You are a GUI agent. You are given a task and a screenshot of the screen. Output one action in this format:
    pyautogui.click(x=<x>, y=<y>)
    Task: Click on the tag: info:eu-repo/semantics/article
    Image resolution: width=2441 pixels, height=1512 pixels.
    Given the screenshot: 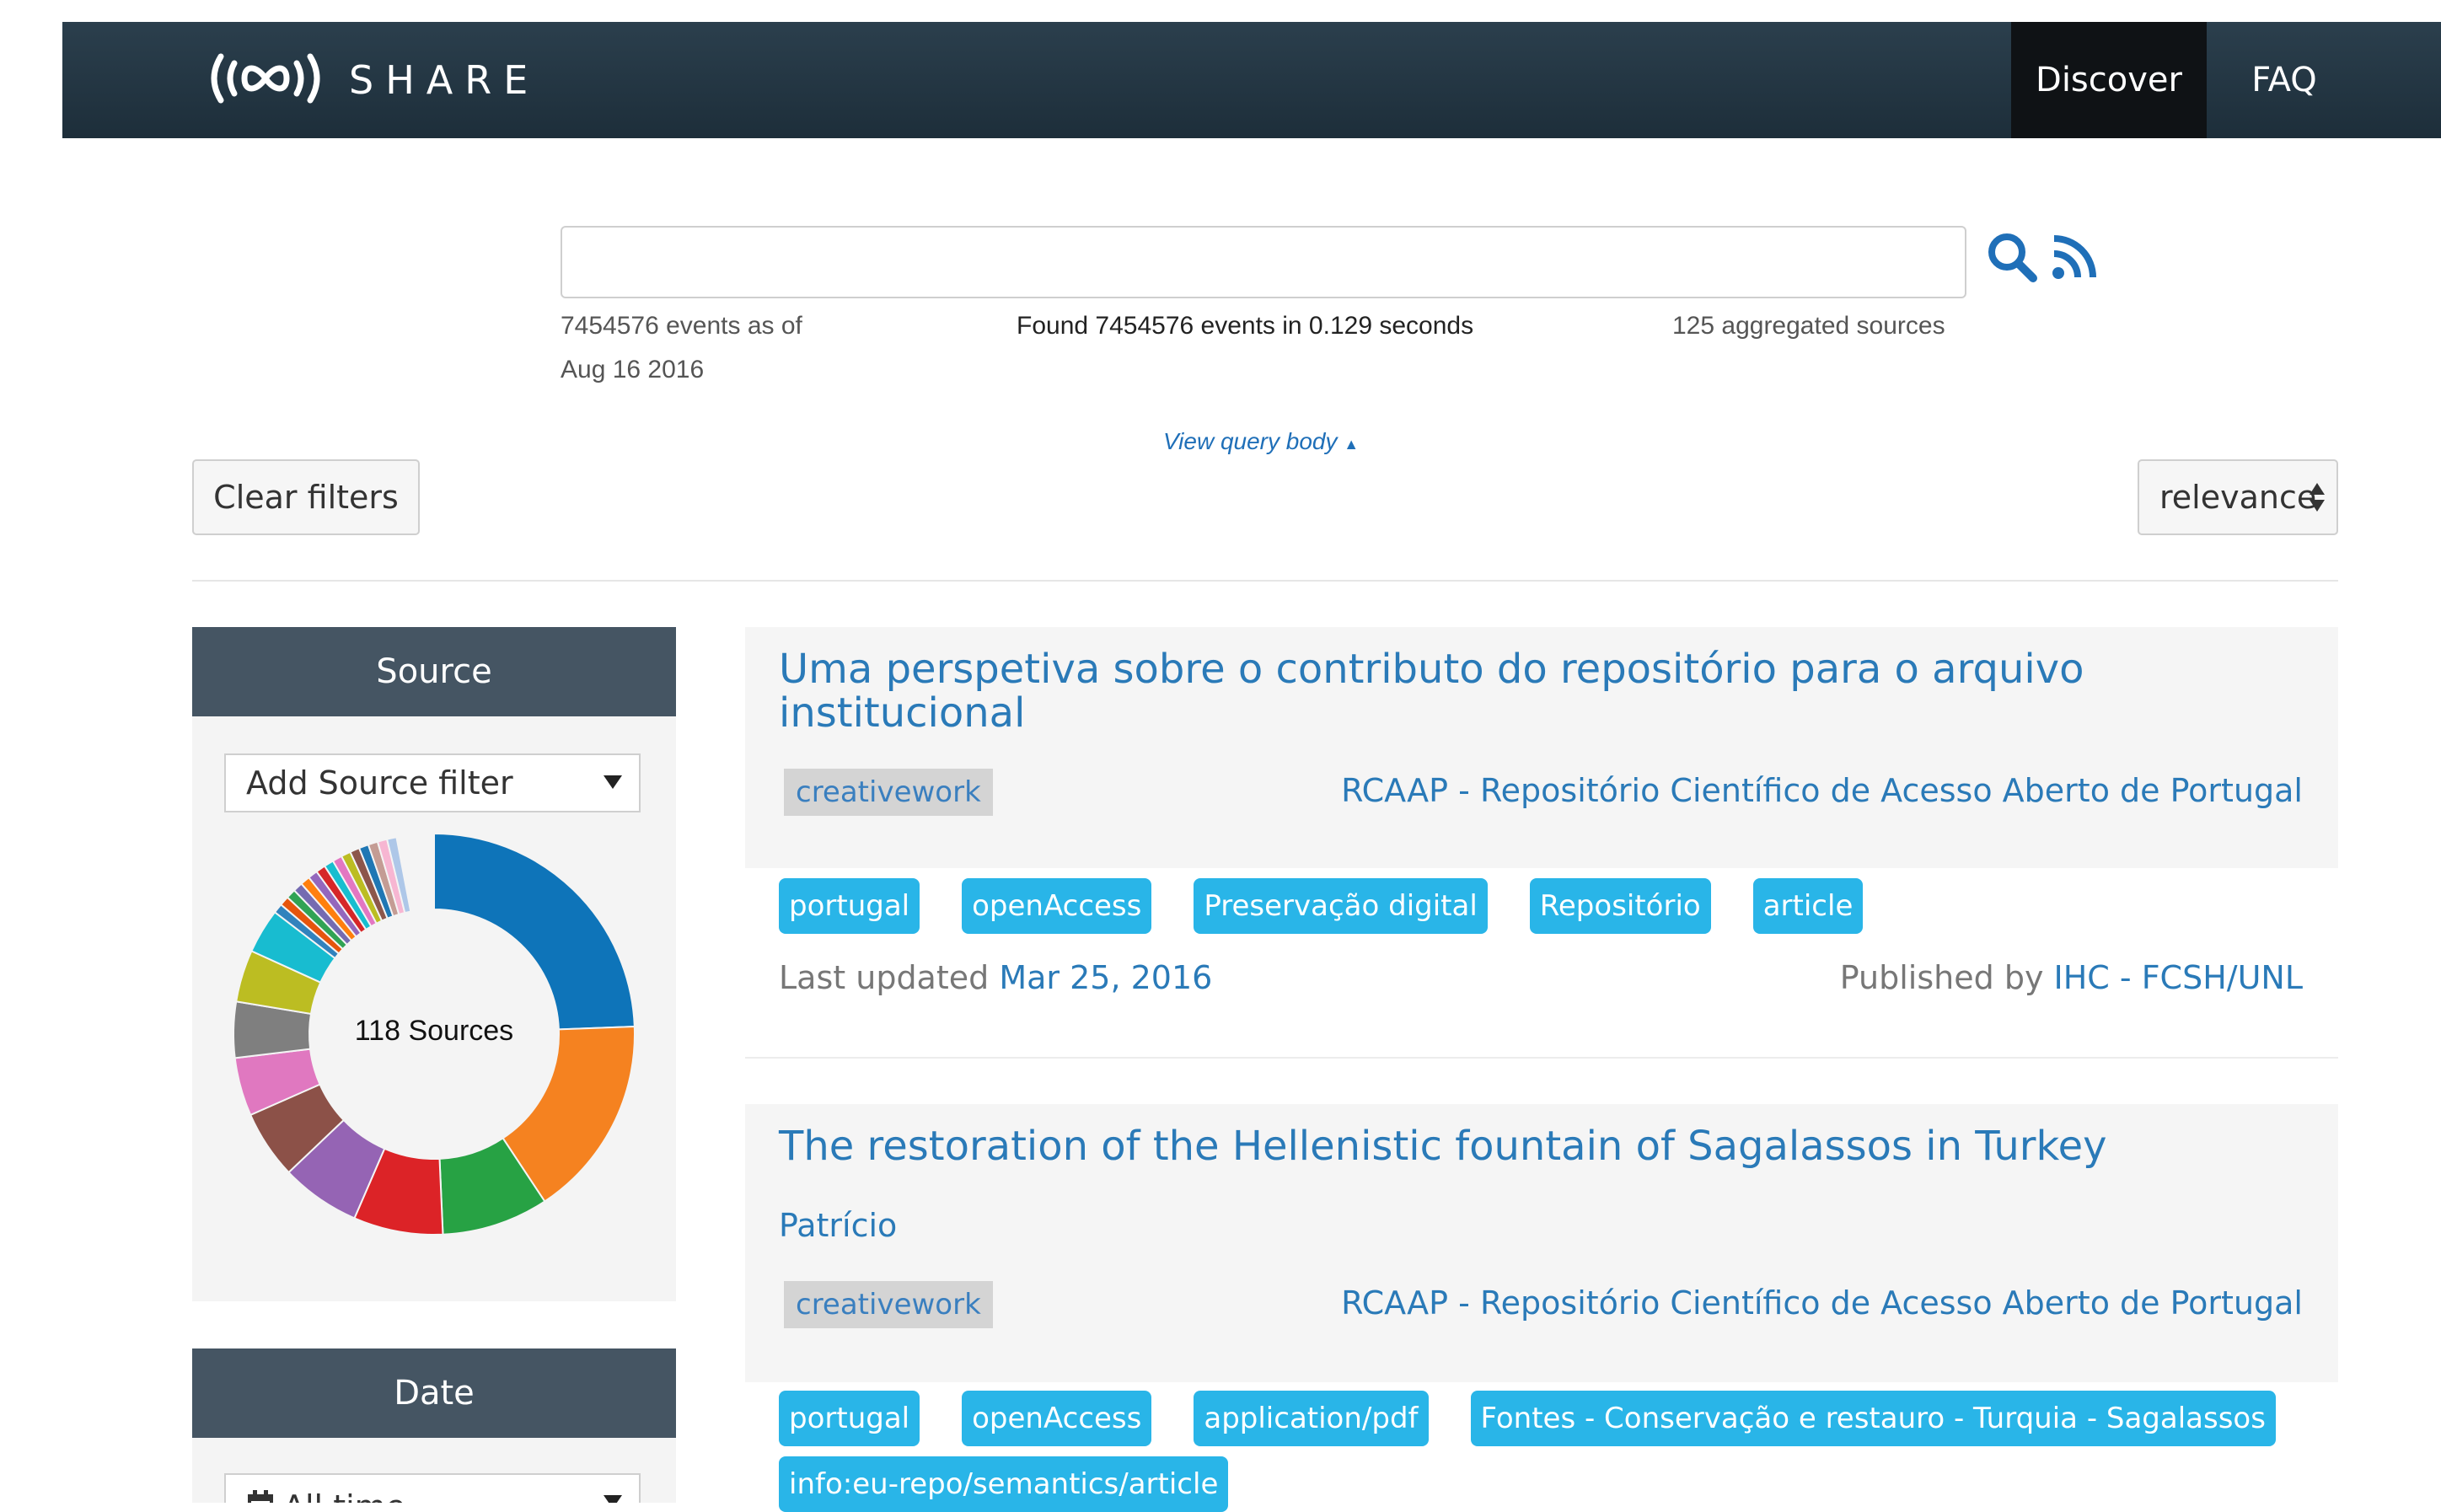 What is the action you would take?
    pyautogui.click(x=1004, y=1484)
    